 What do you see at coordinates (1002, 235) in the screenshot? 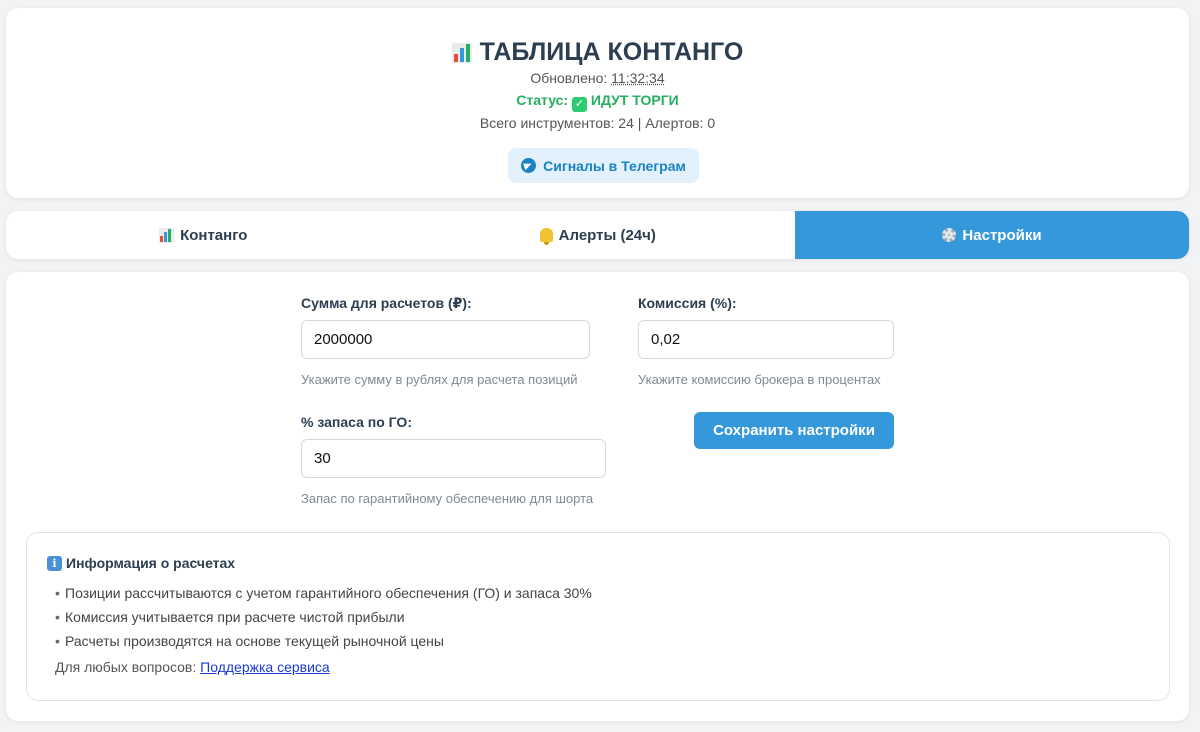
I see `tab-label: Настройки` at bounding box center [1002, 235].